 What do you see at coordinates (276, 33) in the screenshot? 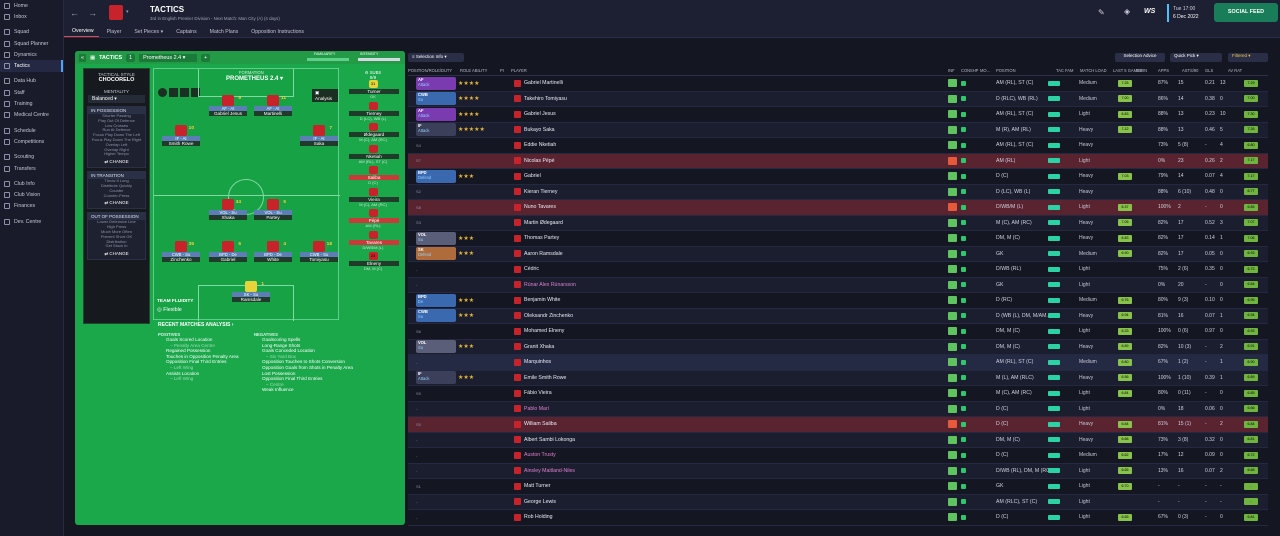
I see `tab-opposition-instructions: Opposition Instructions` at bounding box center [276, 33].